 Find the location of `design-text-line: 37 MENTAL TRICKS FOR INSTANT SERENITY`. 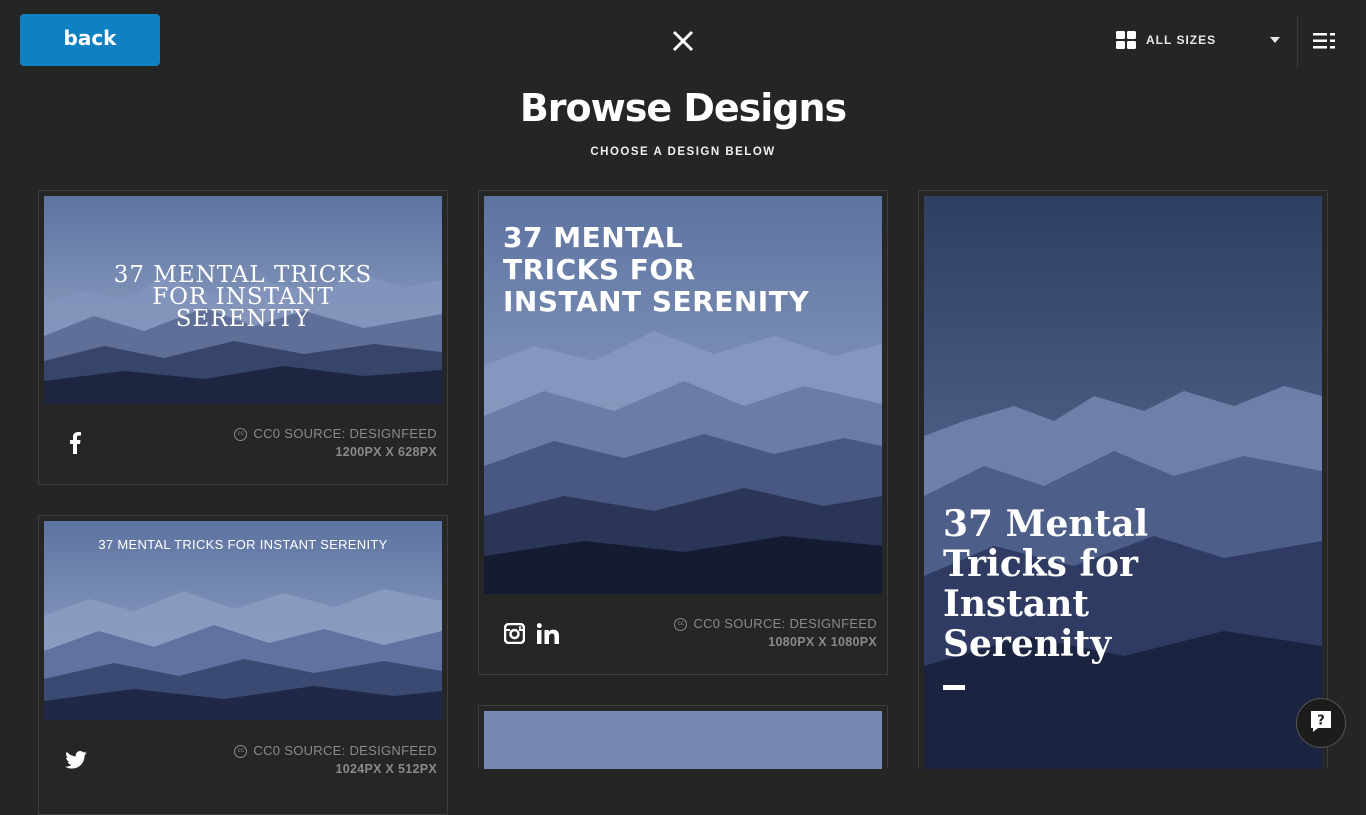

design-text-line: 37 MENTAL TRICKS FOR INSTANT SERENITY is located at coordinates (243, 544).